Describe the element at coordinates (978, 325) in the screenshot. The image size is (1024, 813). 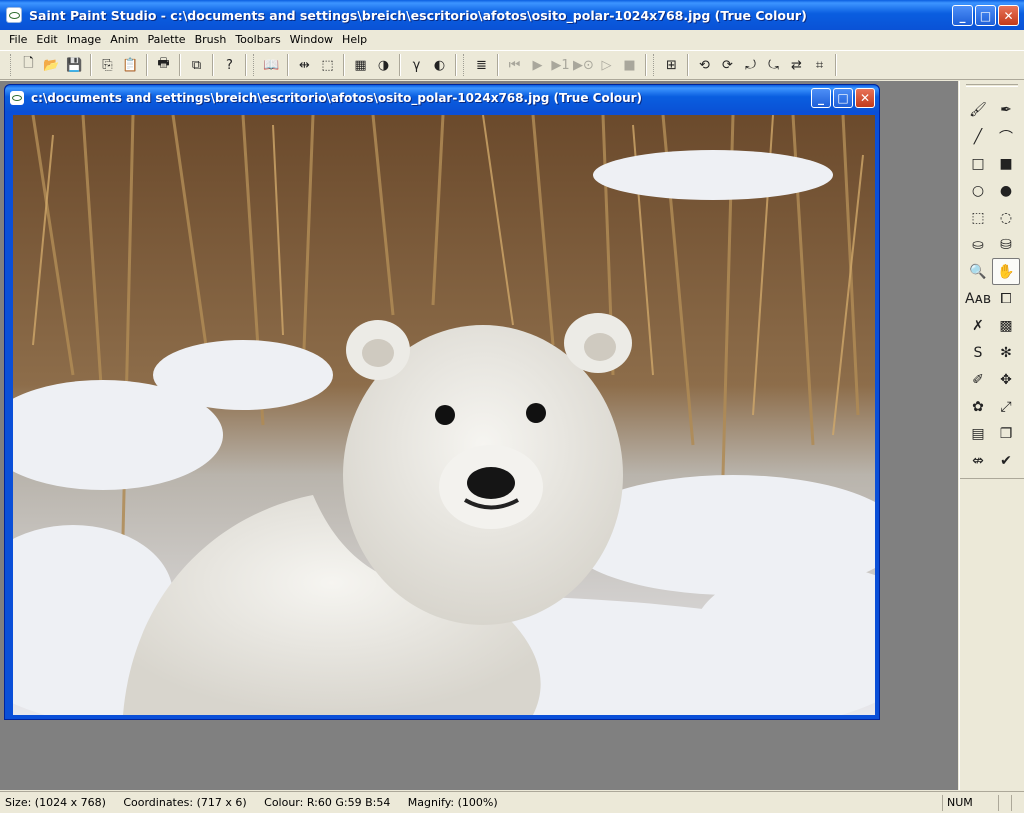
I see `eraser-icon: ✗` at that location.